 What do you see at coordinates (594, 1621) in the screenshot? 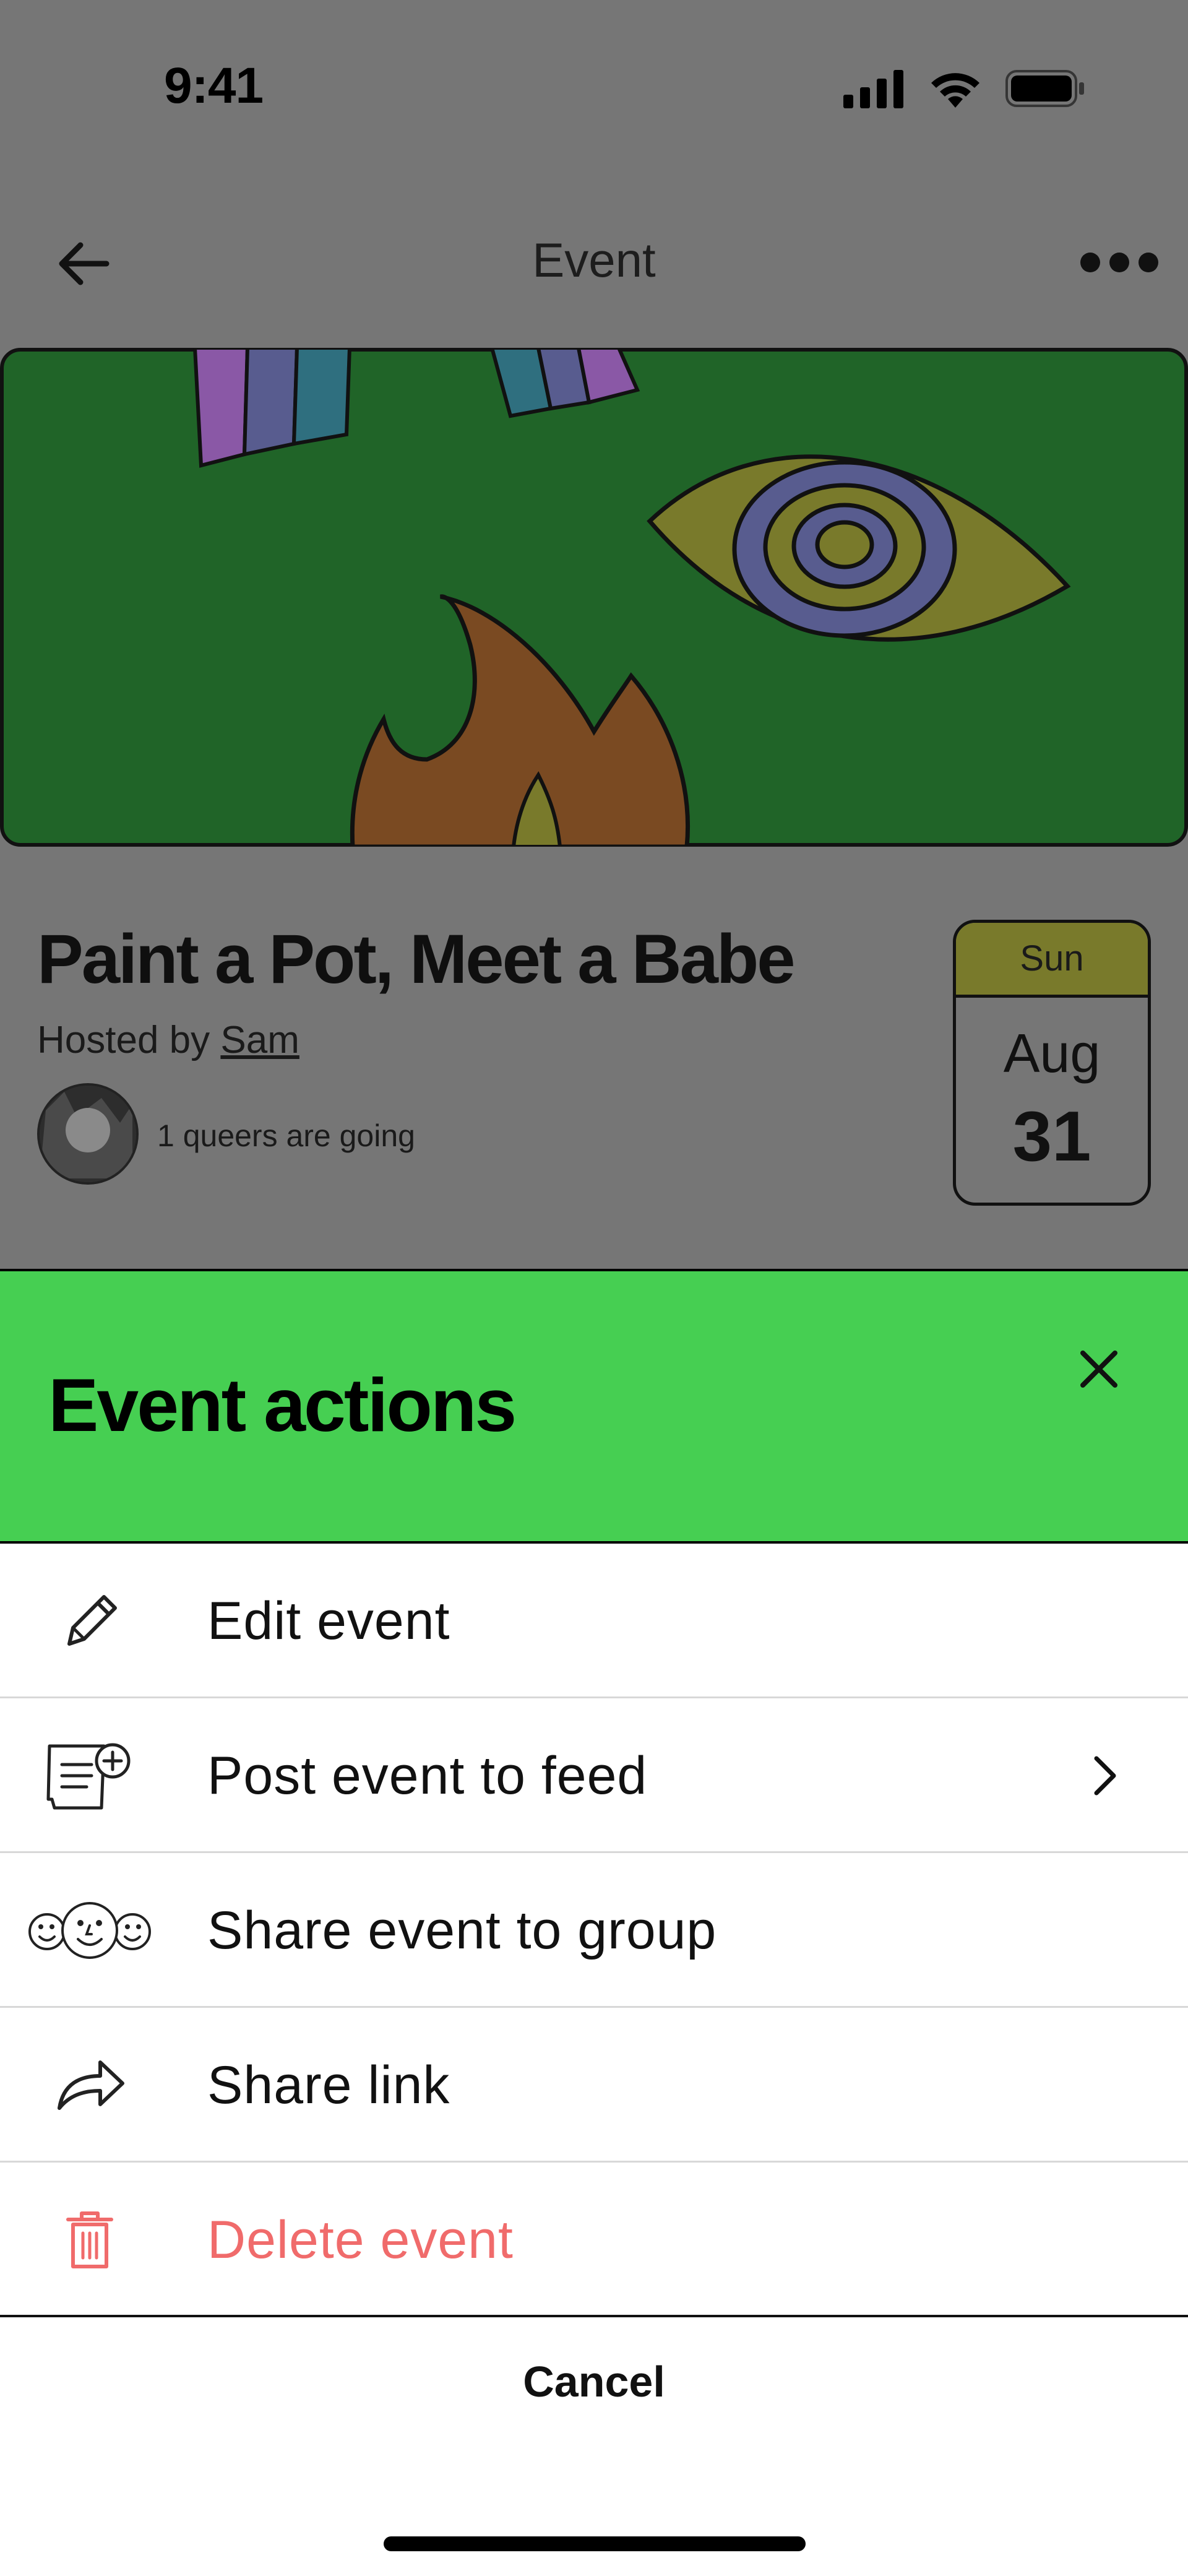
I see `edit-event-button: Edit event` at bounding box center [594, 1621].